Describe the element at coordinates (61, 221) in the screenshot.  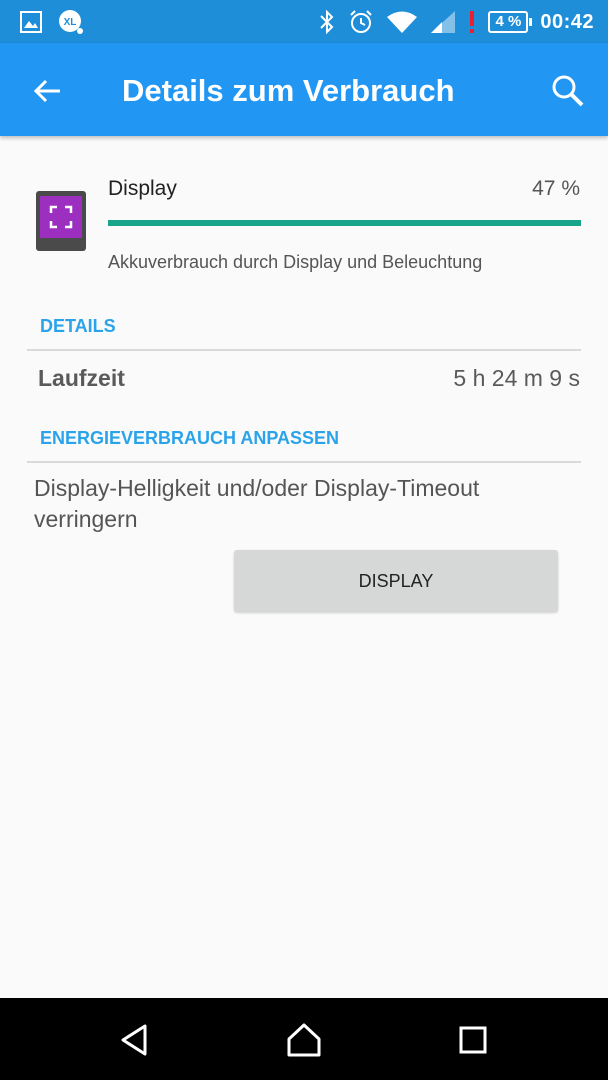
I see `display-app-icon` at that location.